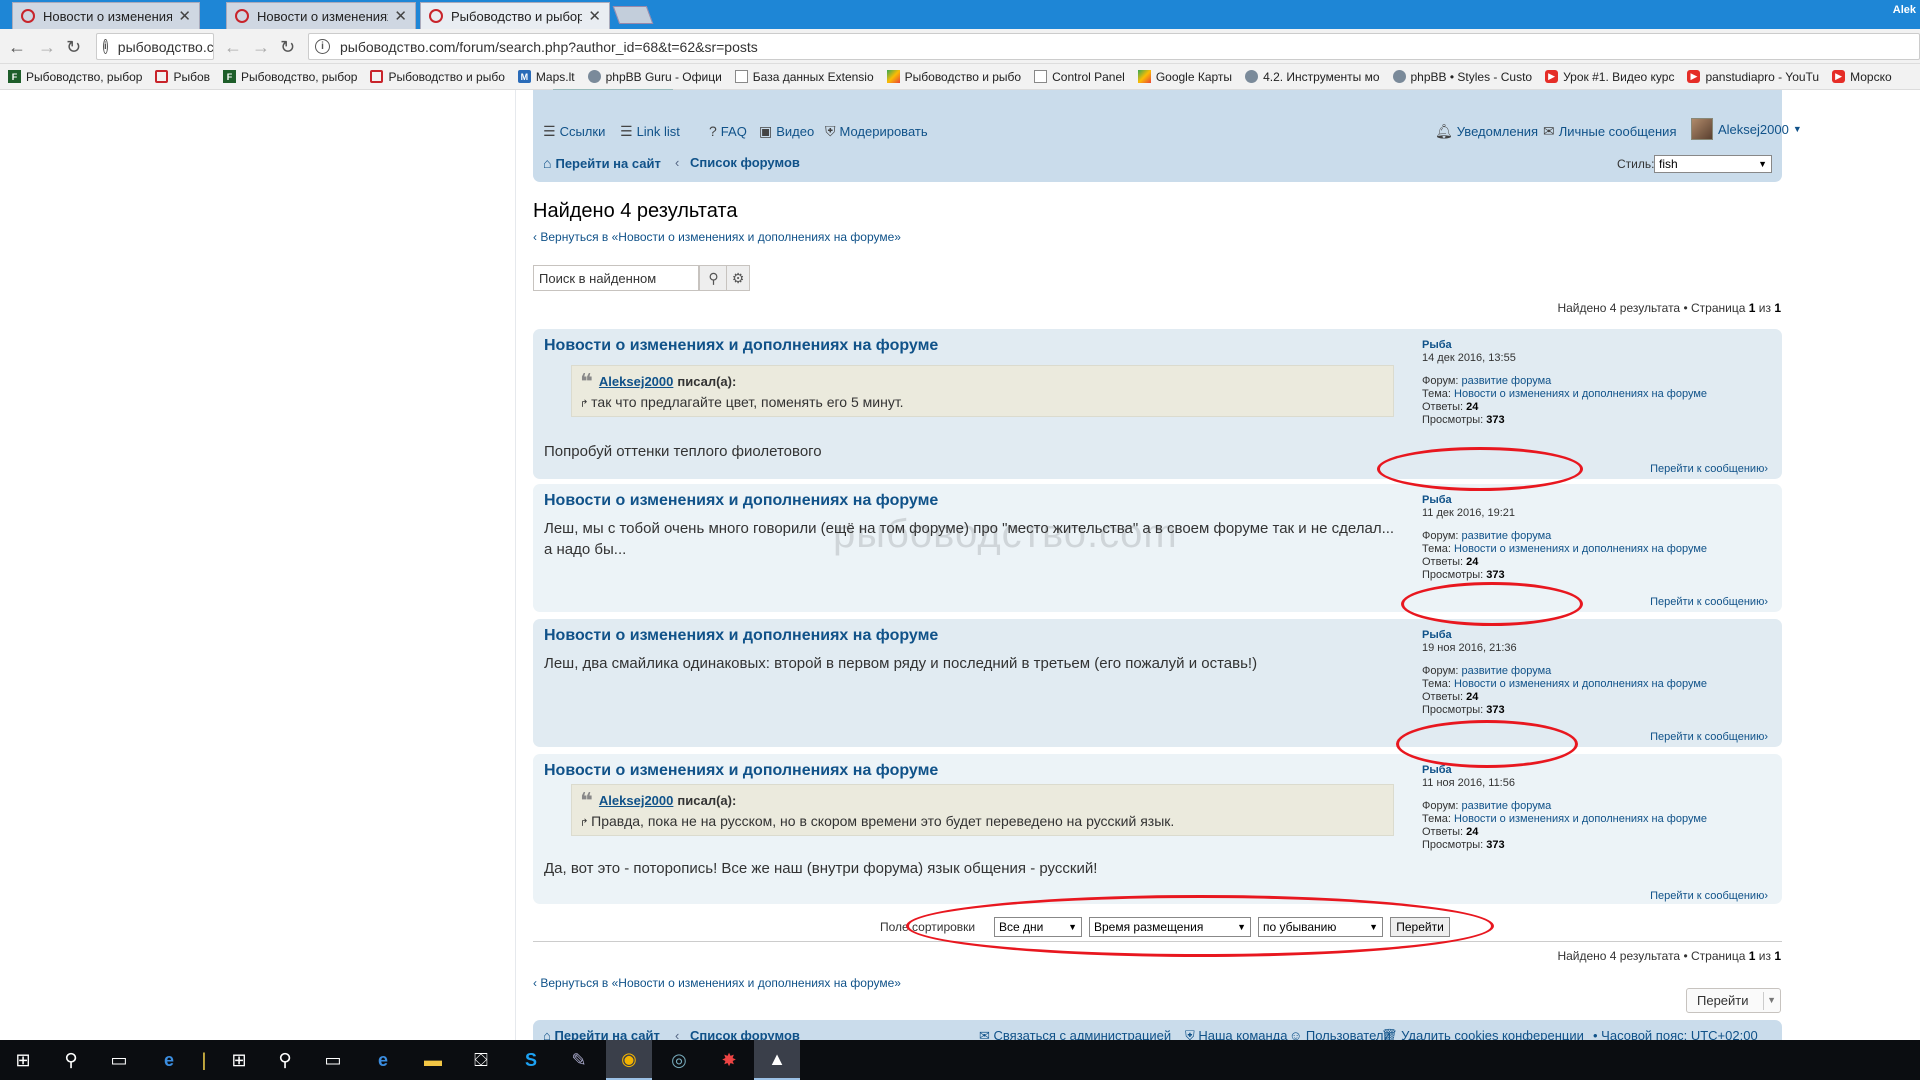 Image resolution: width=1920 pixels, height=1080 pixels. Describe the element at coordinates (786, 131) in the screenshot. I see `nav-video: ▣ Видео` at that location.